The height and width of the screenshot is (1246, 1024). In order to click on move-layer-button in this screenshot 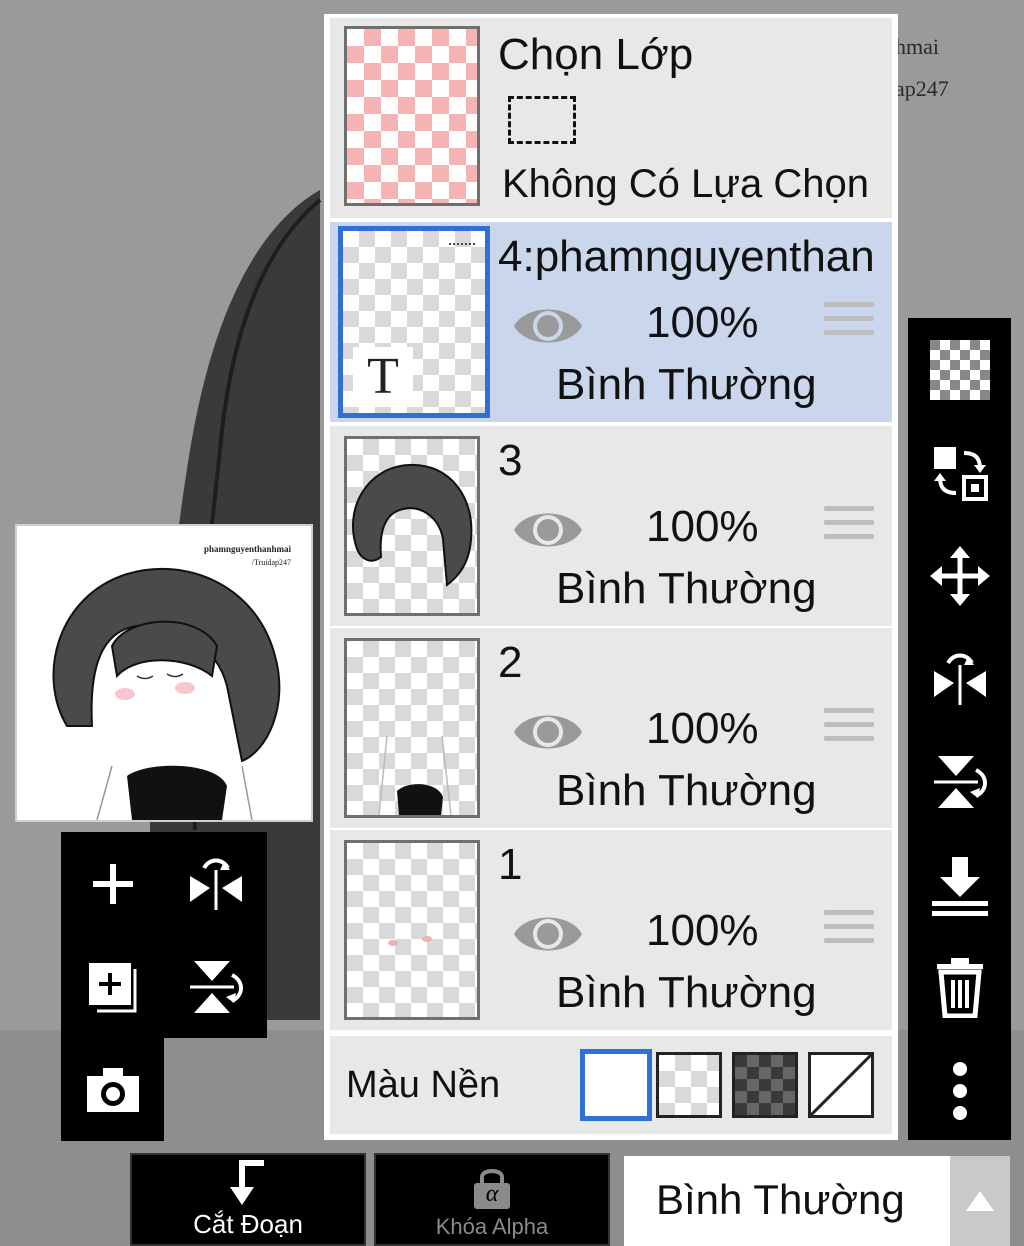, I will do `click(959, 575)`.